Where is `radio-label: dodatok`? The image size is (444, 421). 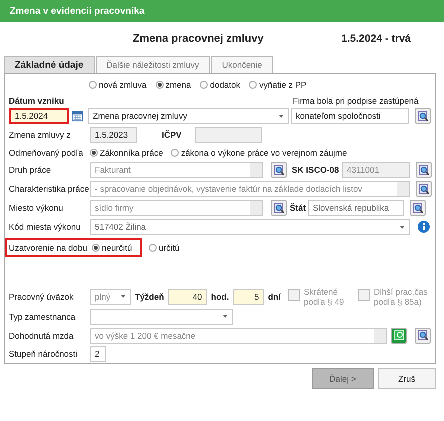
radio-label: dodatok is located at coordinates (225, 85).